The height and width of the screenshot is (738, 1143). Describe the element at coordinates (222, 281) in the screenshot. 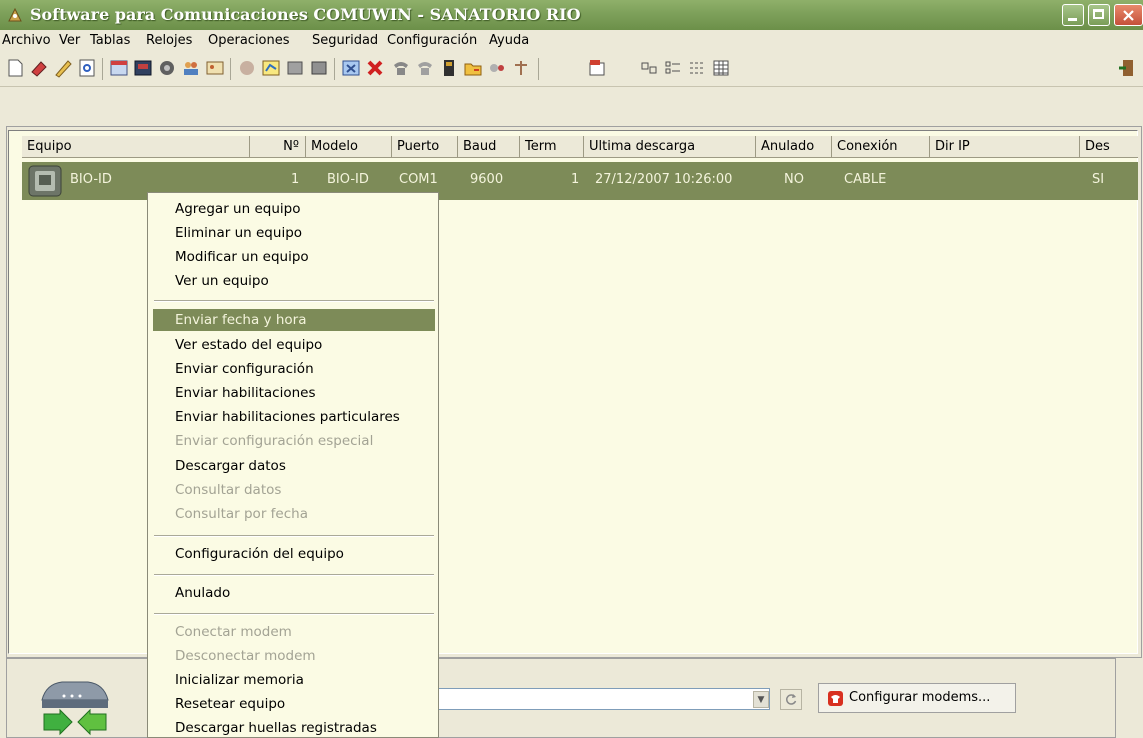

I see `menu-item-ver-equipo: Ver un equipo` at that location.